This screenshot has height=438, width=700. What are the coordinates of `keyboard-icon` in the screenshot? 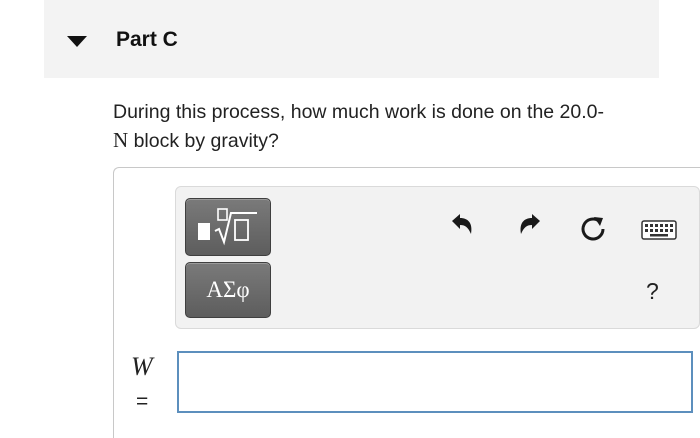 It's located at (659, 230).